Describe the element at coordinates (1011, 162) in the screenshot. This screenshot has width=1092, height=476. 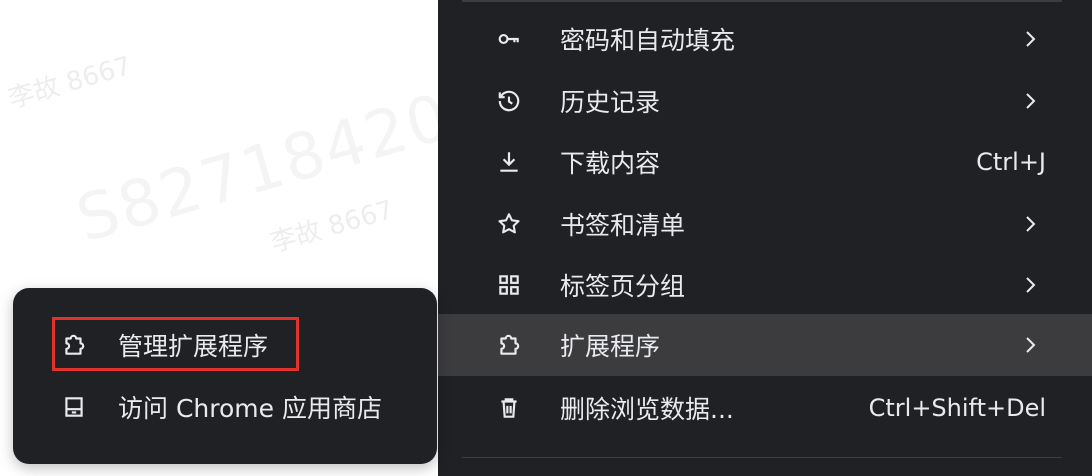
I see `keyboard-shortcut: Ctrl+J` at that location.